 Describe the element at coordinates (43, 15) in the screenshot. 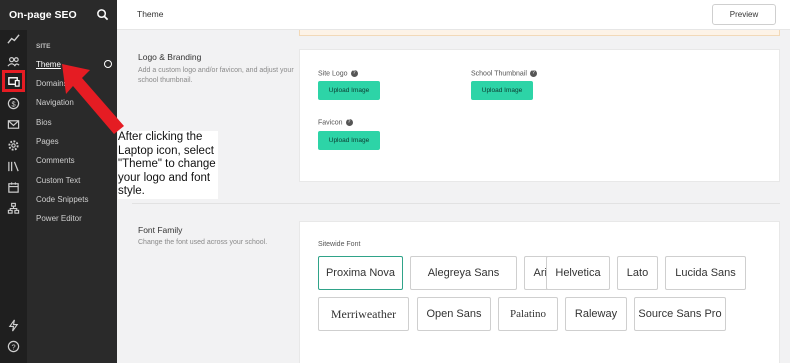

I see `school-name: On-page SEO` at that location.